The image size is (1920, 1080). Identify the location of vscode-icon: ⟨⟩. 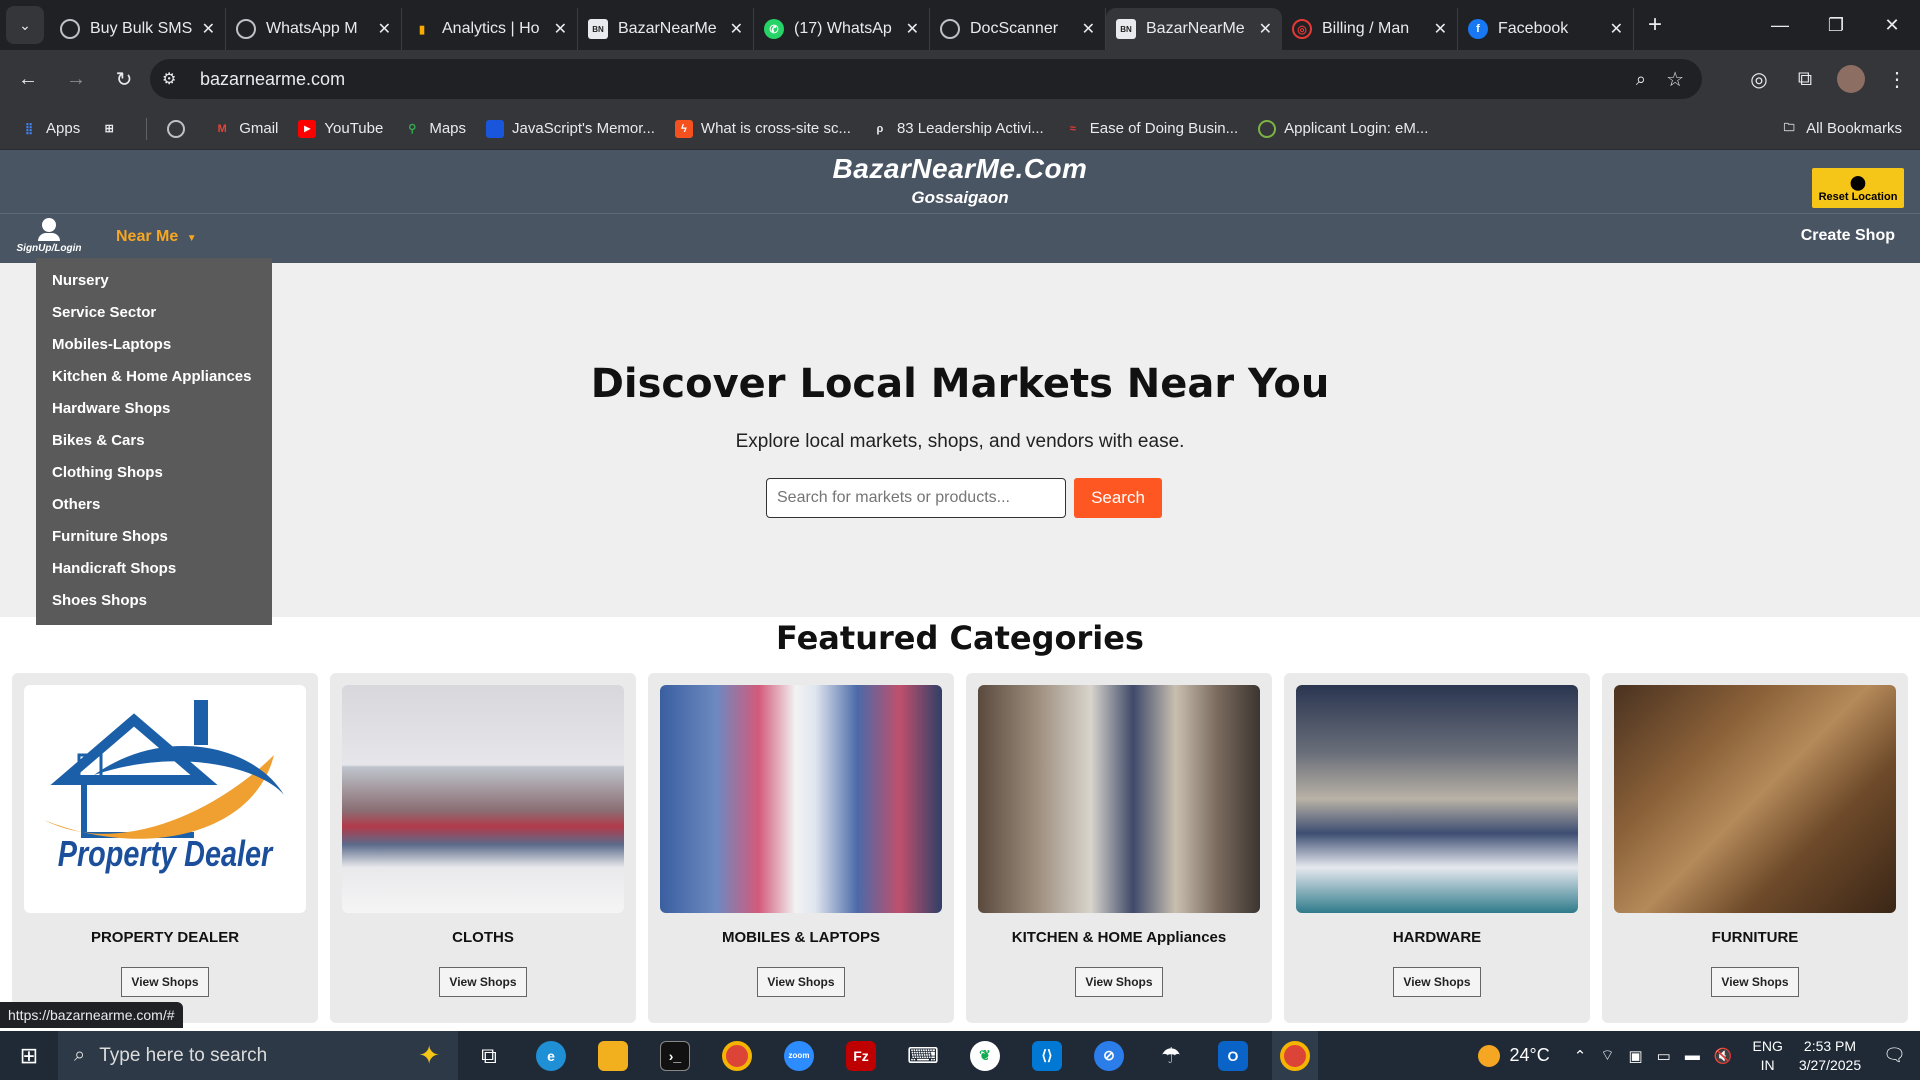
(1047, 1055).